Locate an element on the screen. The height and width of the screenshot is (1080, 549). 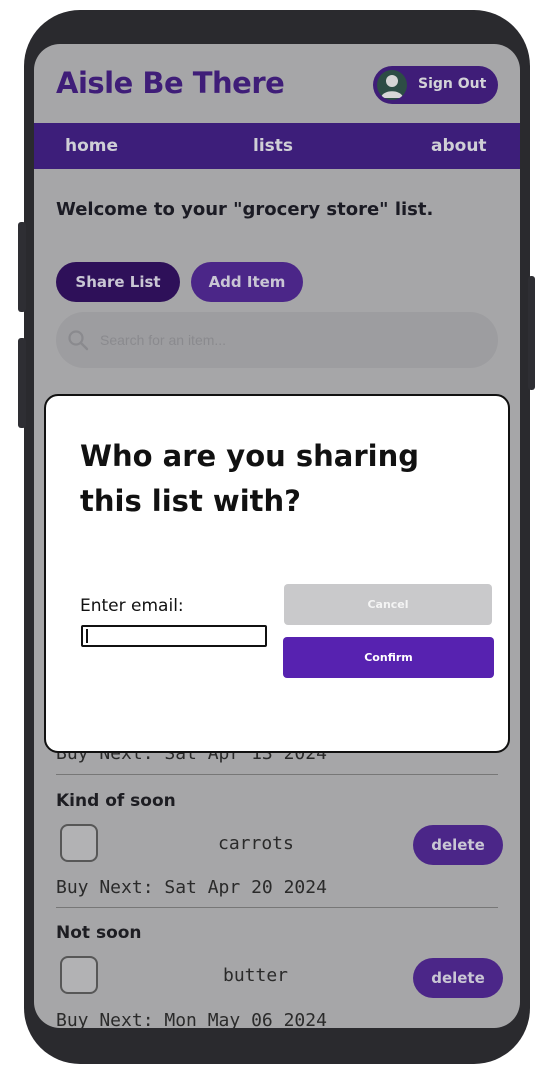
text-caret is located at coordinates (87, 636).